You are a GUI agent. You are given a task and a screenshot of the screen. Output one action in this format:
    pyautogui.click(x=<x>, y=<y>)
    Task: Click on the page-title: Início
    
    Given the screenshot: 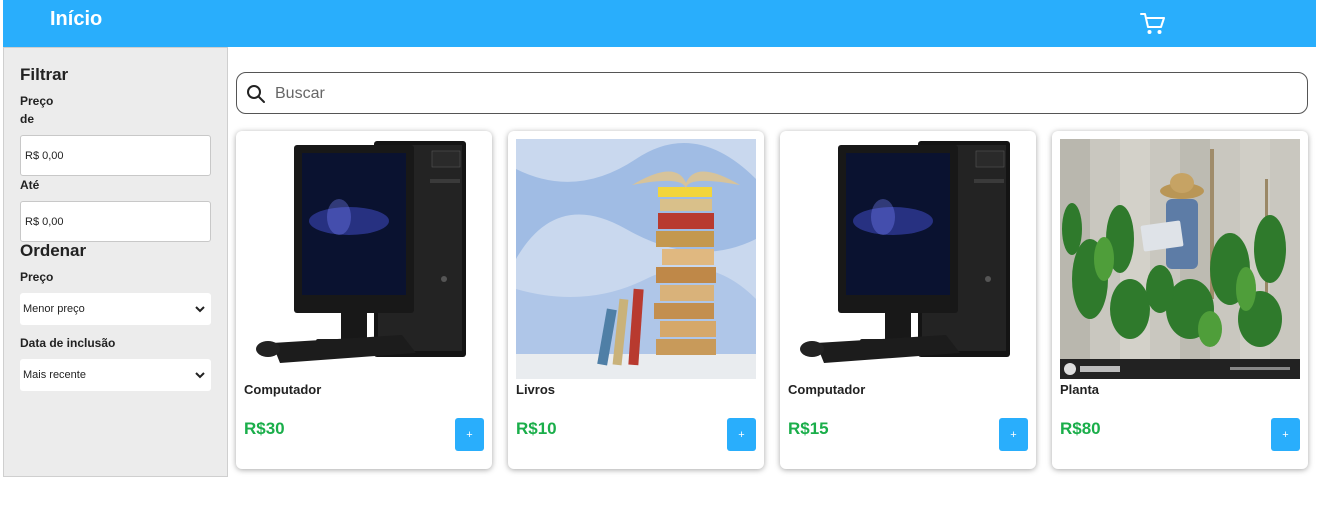 What is the action you would take?
    pyautogui.click(x=76, y=19)
    